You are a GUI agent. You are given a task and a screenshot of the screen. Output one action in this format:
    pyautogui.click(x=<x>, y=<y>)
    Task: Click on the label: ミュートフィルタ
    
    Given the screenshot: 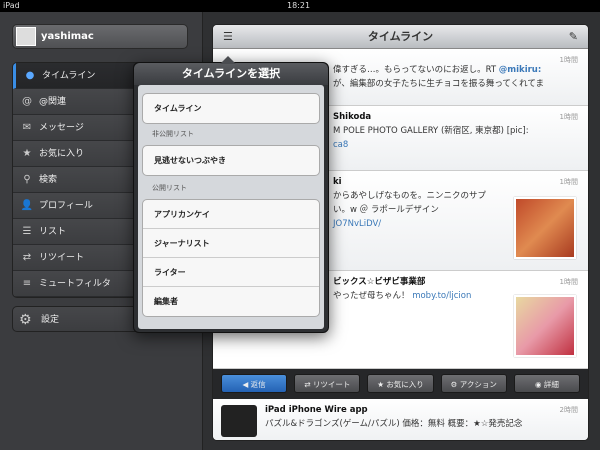 What is the action you would take?
    pyautogui.click(x=75, y=284)
    